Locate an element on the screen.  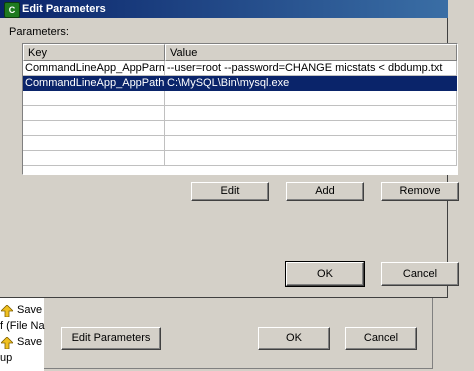
key-cell: CommandLineApp_AppPath is located at coordinates (94, 83).